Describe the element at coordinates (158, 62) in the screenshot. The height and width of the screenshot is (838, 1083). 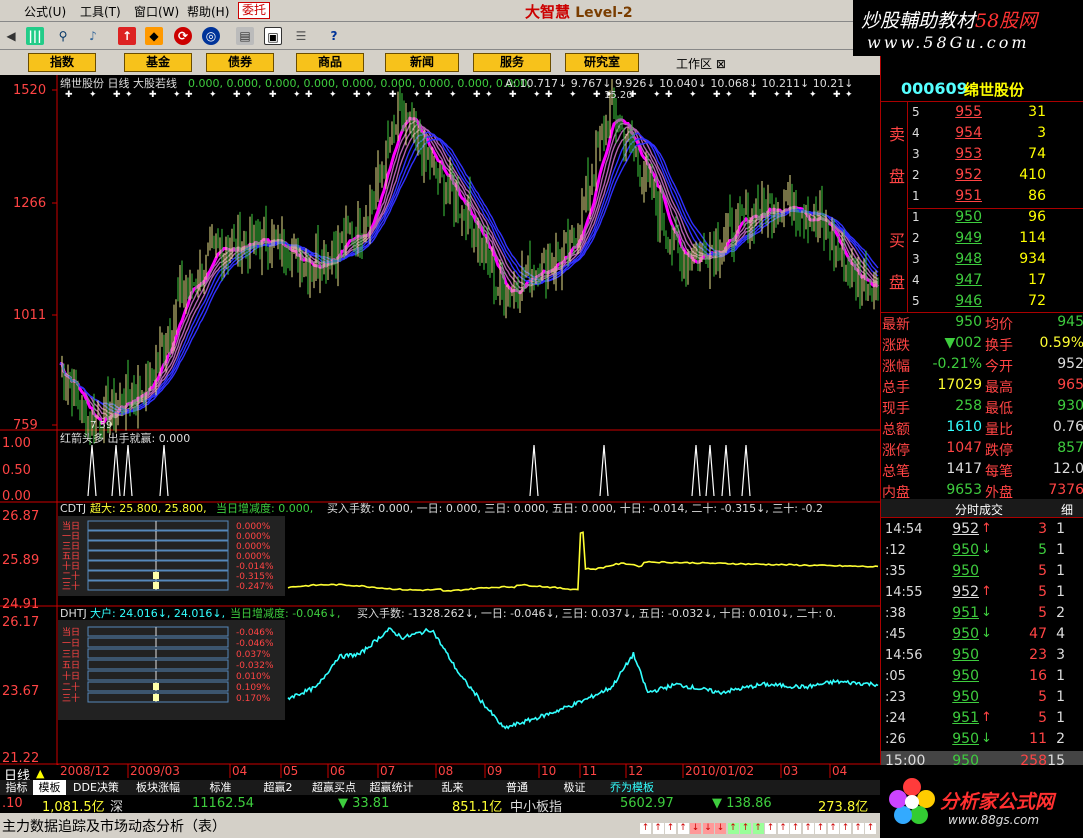
I see `nav-fund: 基金` at that location.